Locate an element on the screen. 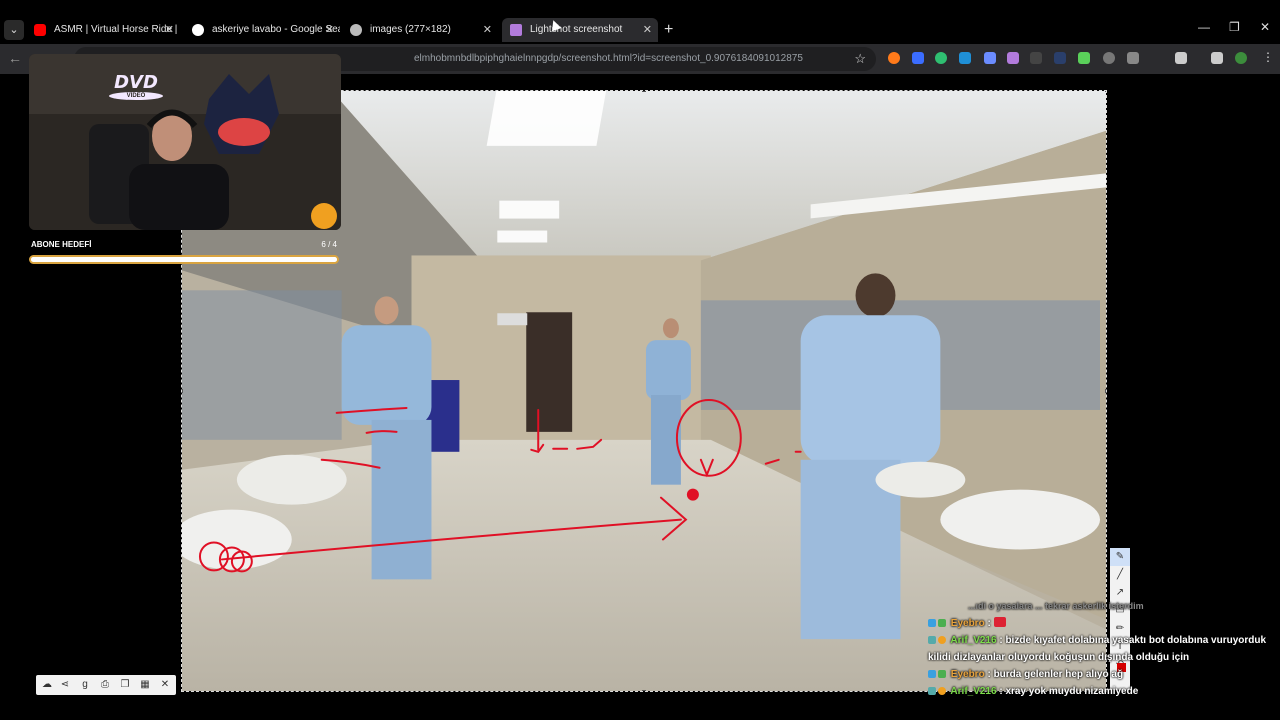  line-icon: ╱ is located at coordinates (1120, 575).